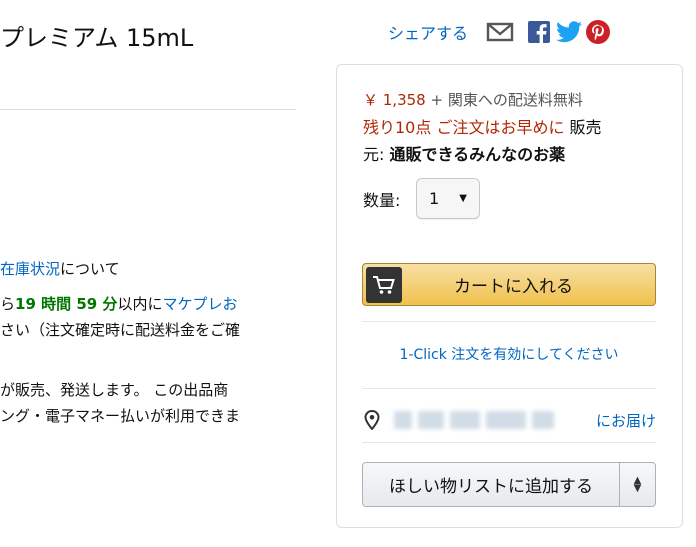  What do you see at coordinates (478, 154) in the screenshot?
I see `seller-name: 通販できるみんなのお薬` at bounding box center [478, 154].